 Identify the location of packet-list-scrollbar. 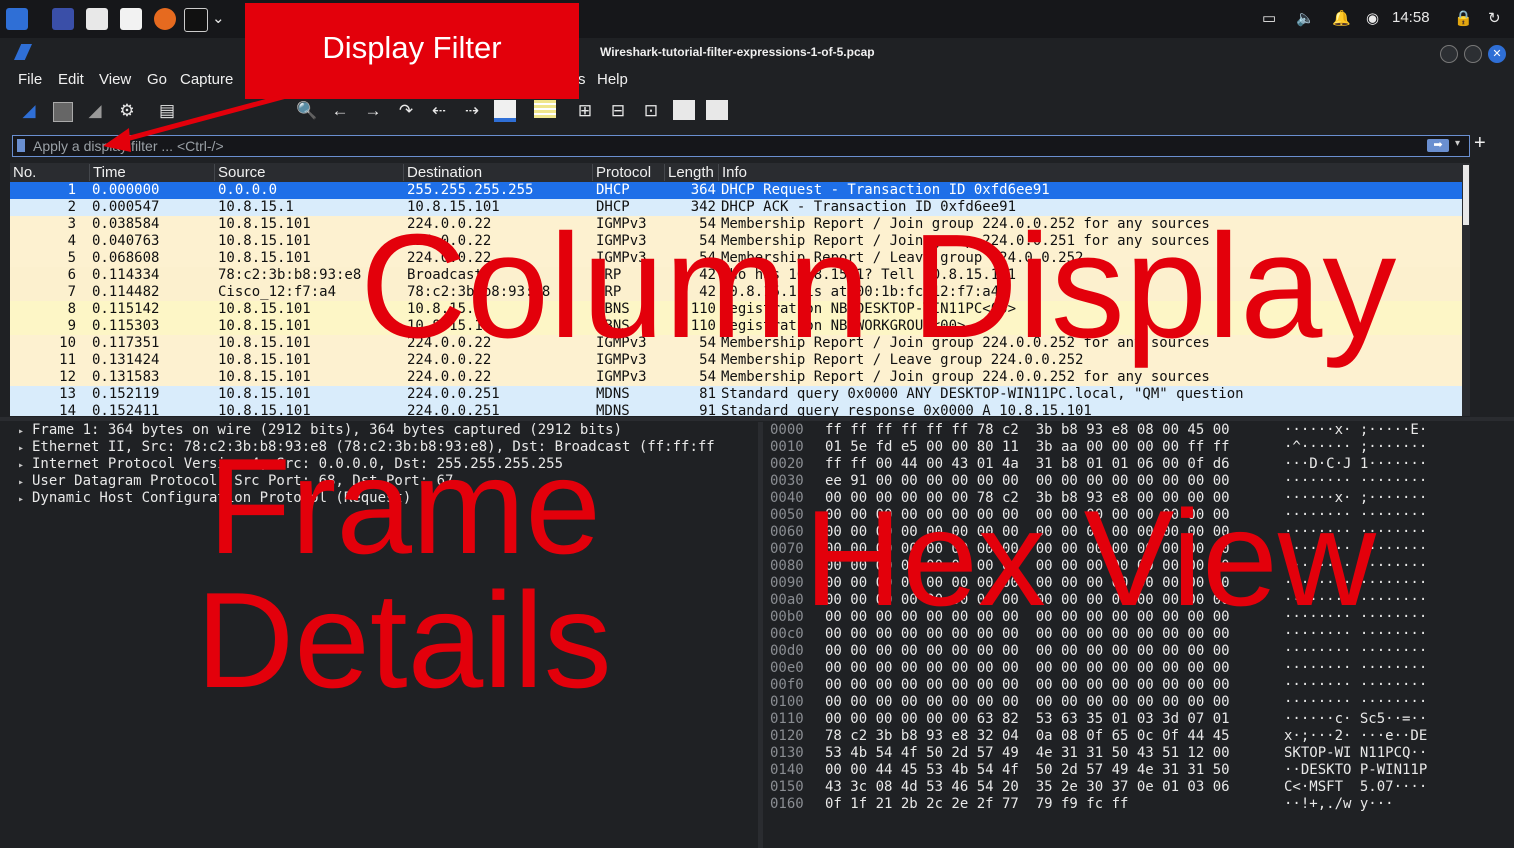
(1466, 289).